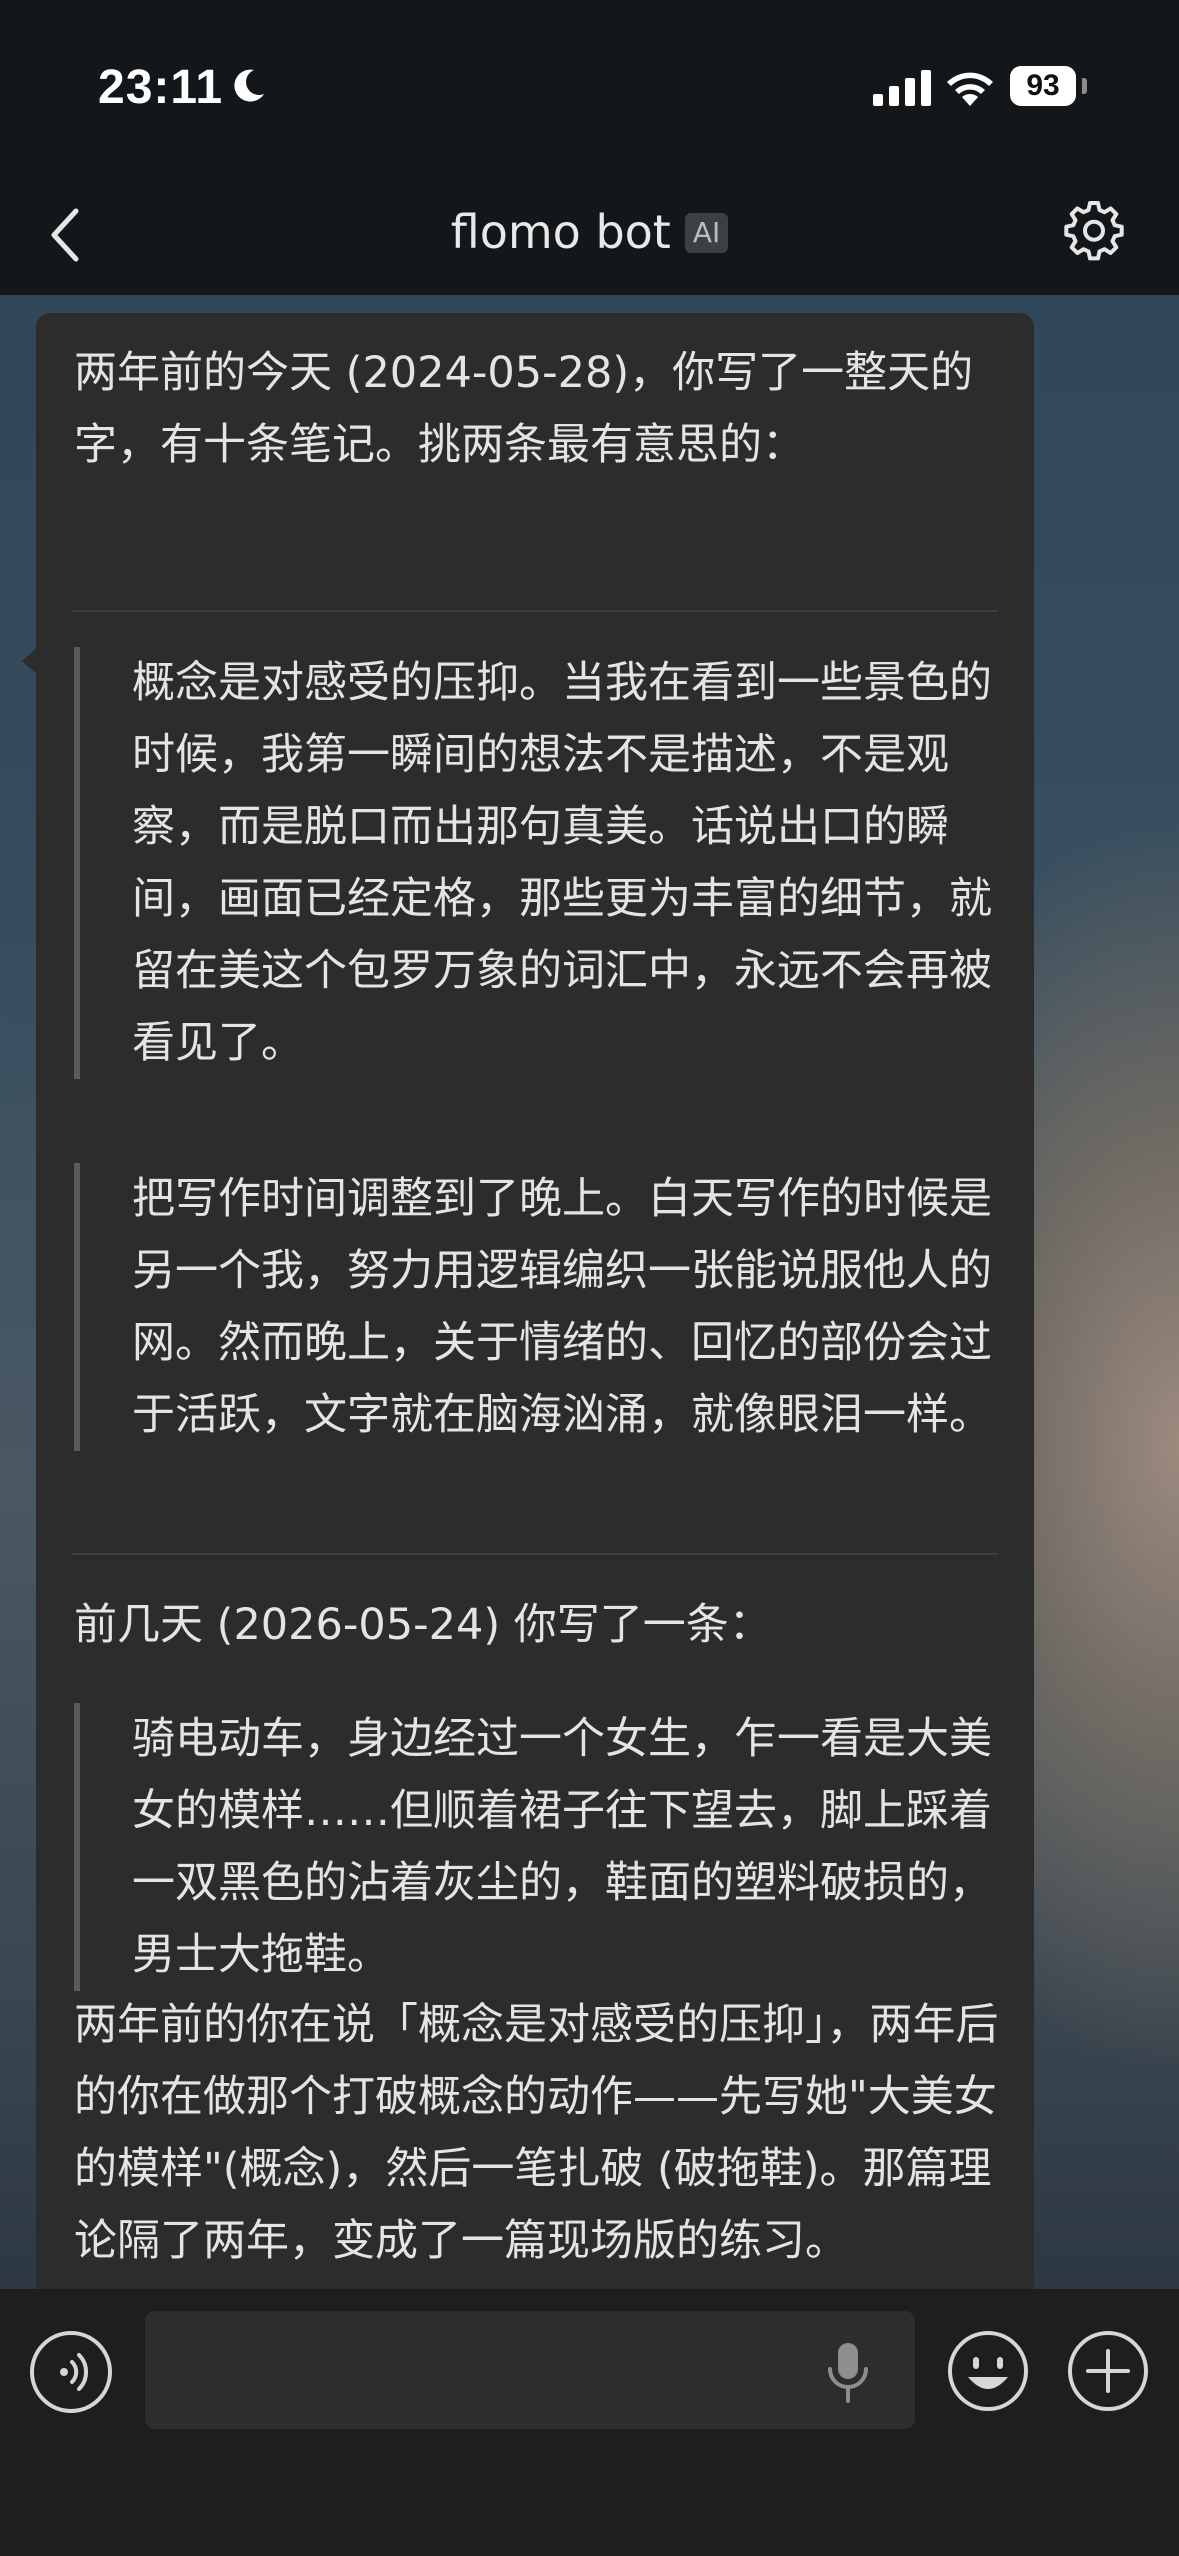 The height and width of the screenshot is (2556, 1179). Describe the element at coordinates (161, 87) in the screenshot. I see `status-time: 23:11` at that location.